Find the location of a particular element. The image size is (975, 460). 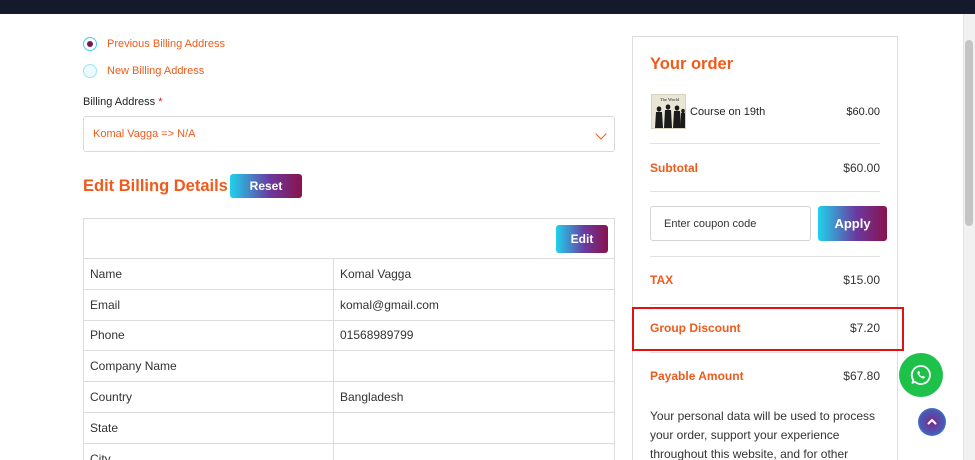

new-address-label: New Billing Address is located at coordinates (156, 71).